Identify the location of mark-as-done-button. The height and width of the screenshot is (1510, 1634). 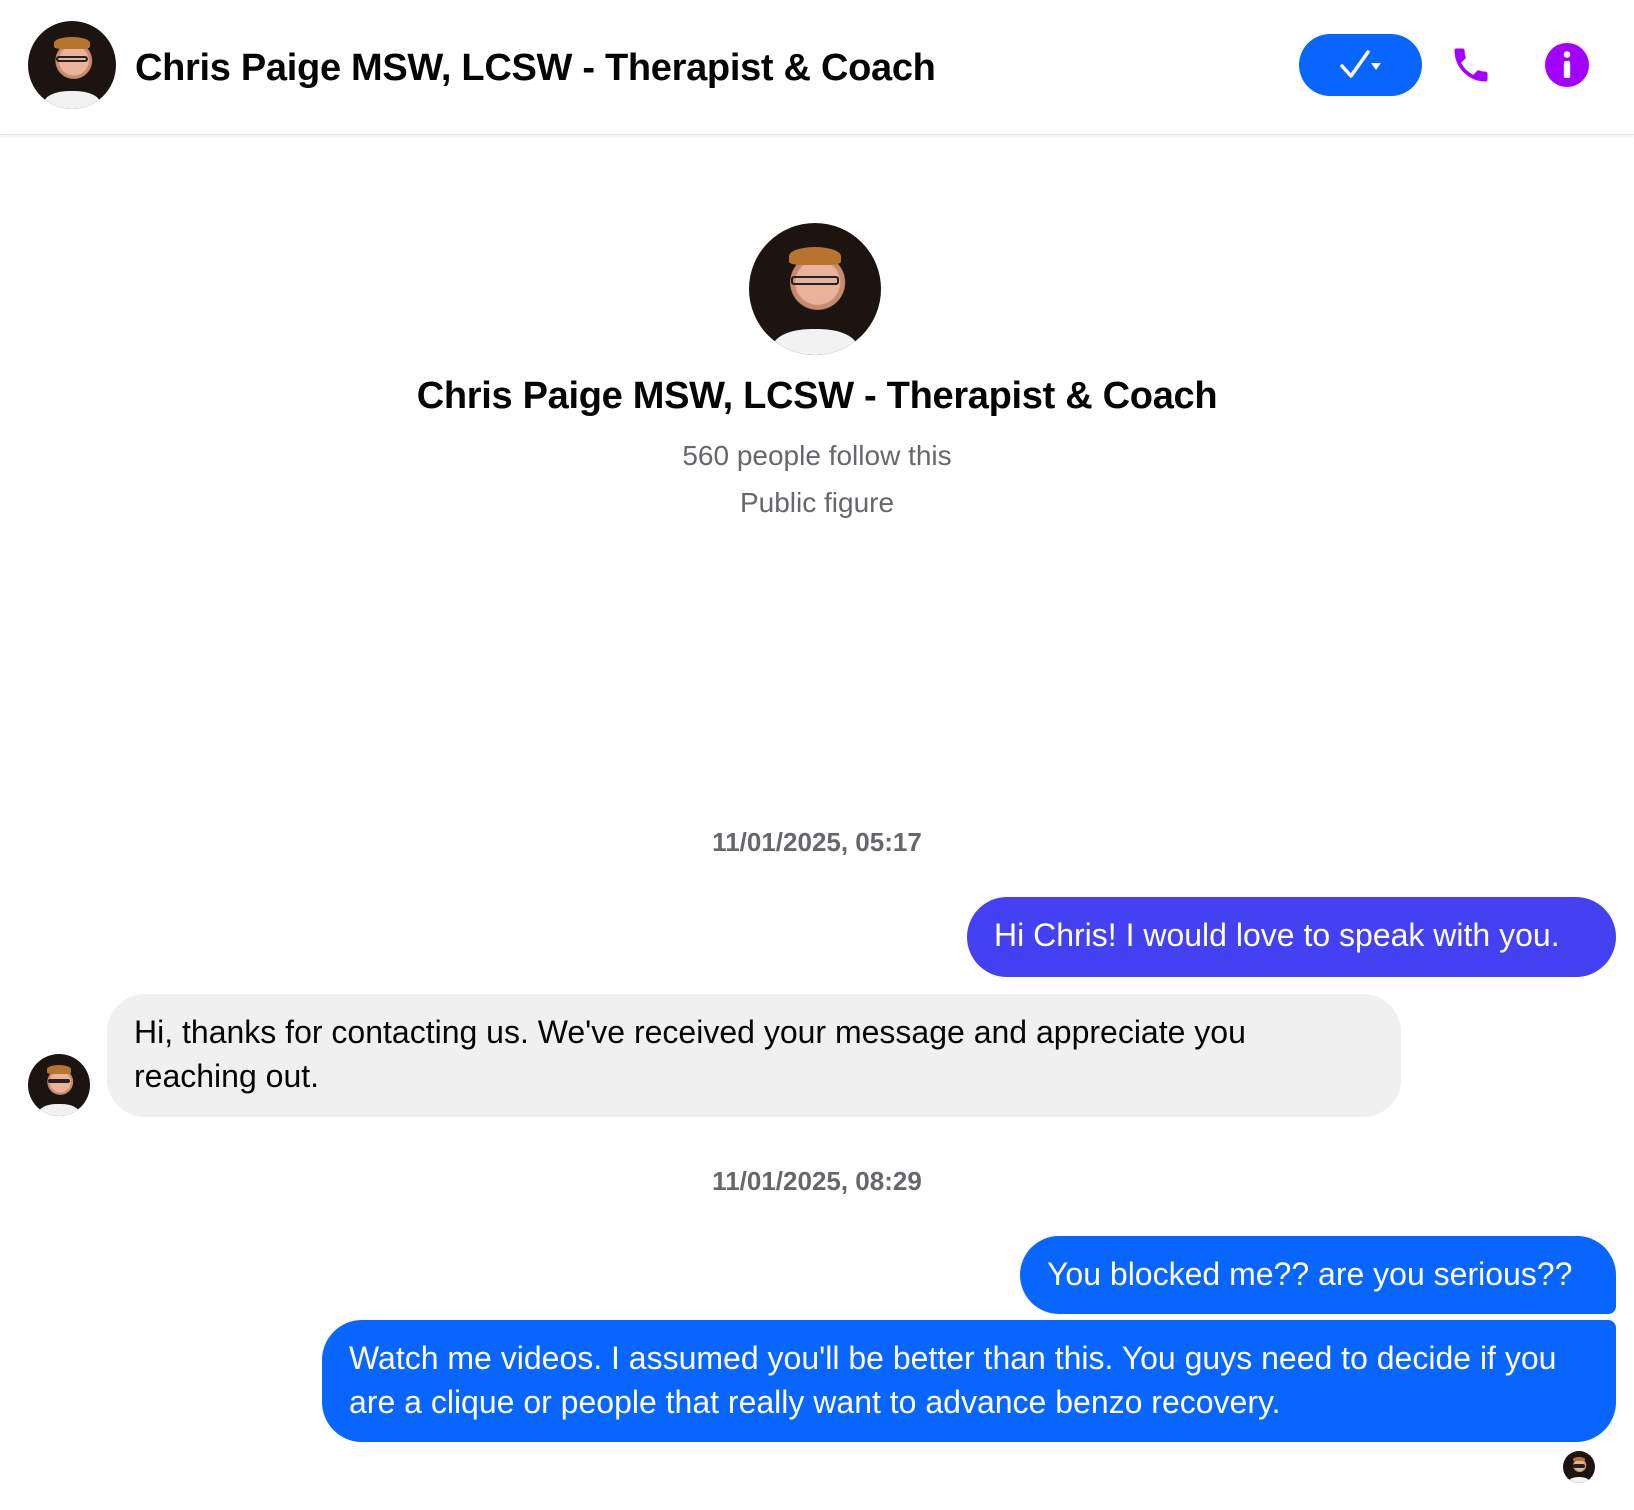
(1360, 65).